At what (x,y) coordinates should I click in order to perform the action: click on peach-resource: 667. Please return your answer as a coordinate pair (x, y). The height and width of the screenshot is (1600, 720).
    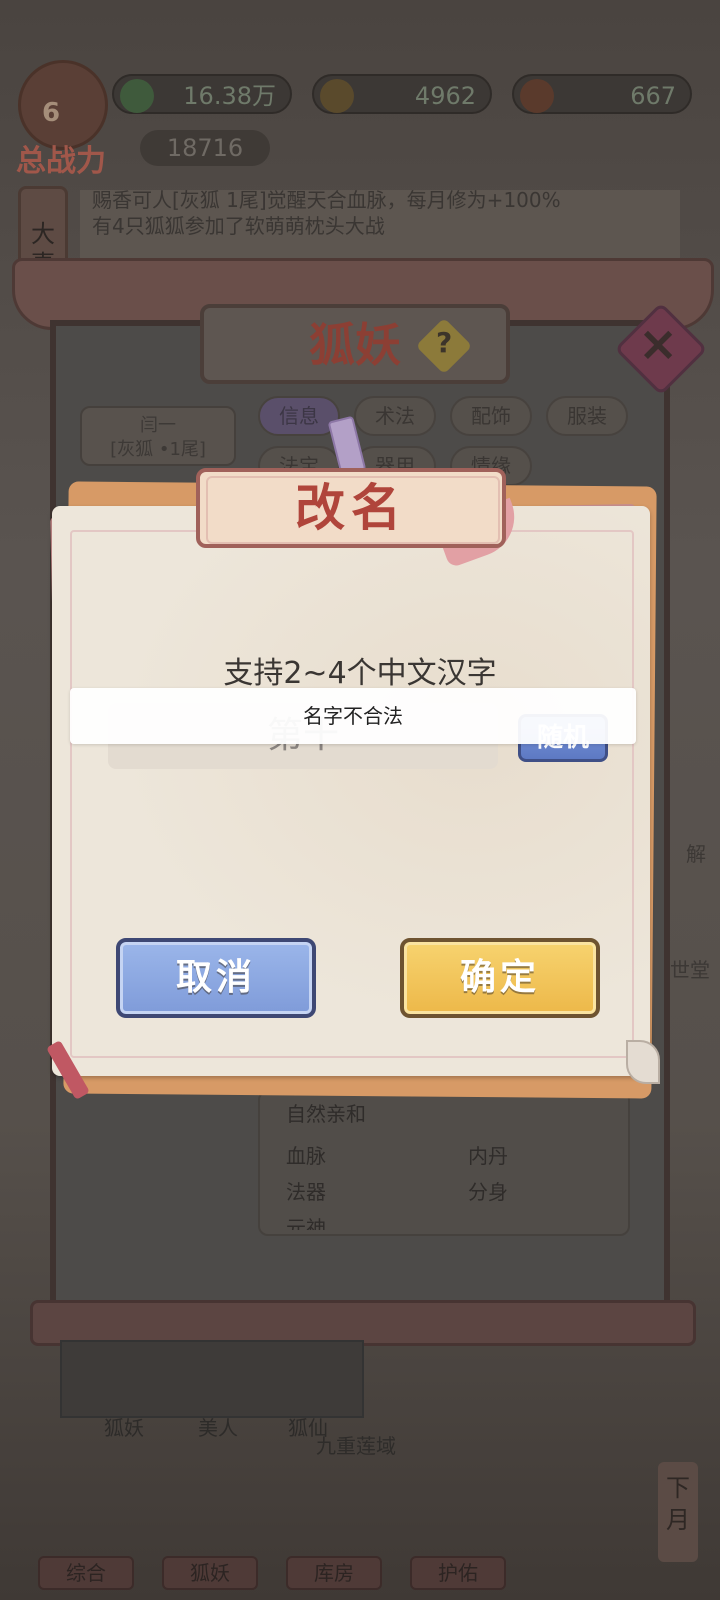
    Looking at the image, I should click on (602, 94).